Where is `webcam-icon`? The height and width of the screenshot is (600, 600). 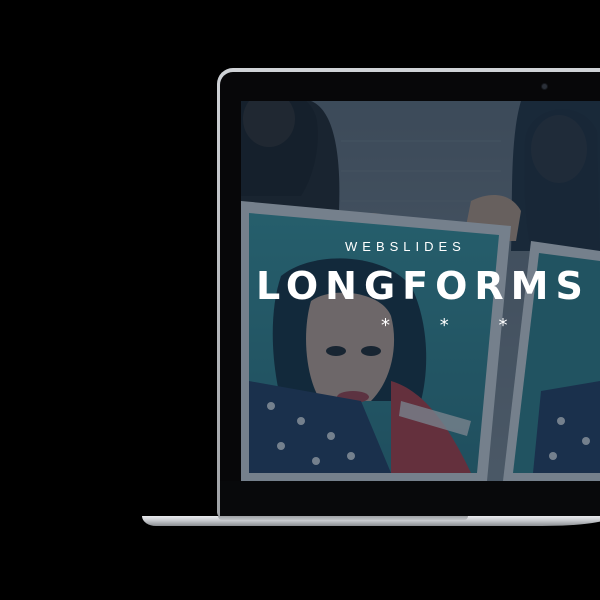
webcam-icon is located at coordinates (544, 86).